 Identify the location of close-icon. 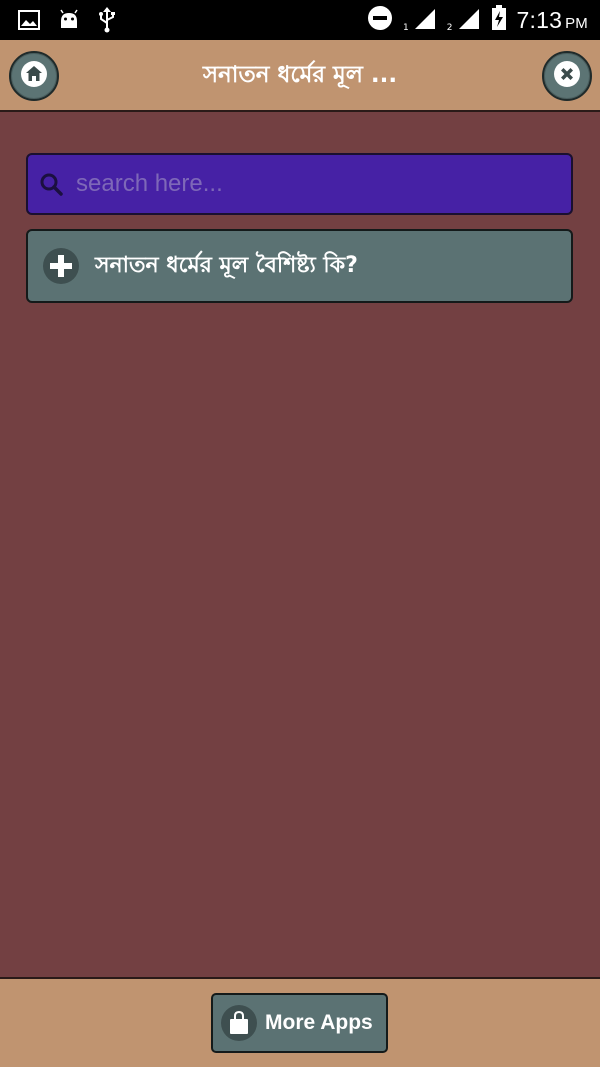
(567, 76).